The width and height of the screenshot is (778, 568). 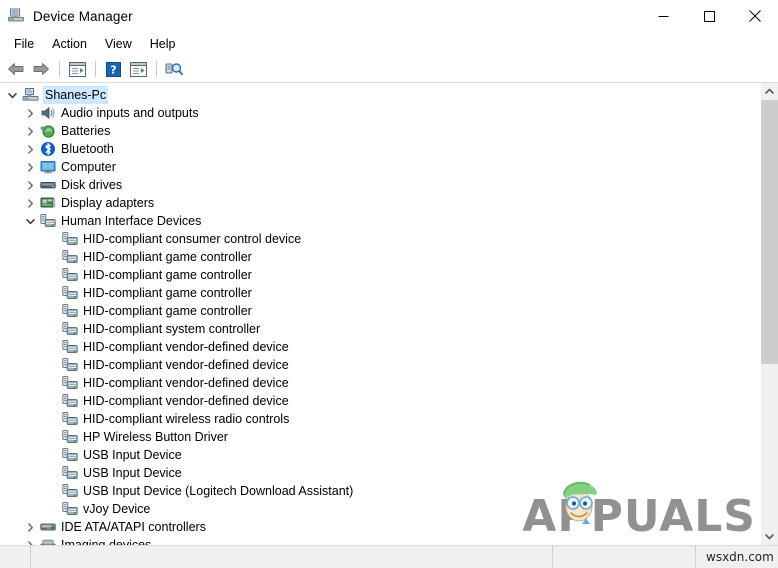 I want to click on help-button: ?, so click(x=113, y=69).